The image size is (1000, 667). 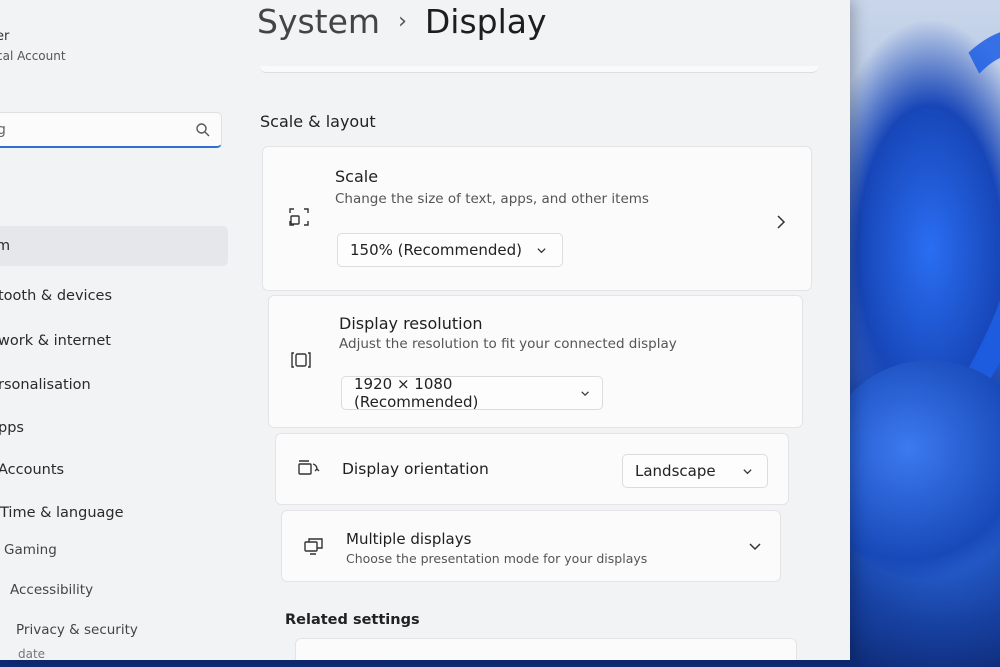 I want to click on scale-title: Scale, so click(x=357, y=176).